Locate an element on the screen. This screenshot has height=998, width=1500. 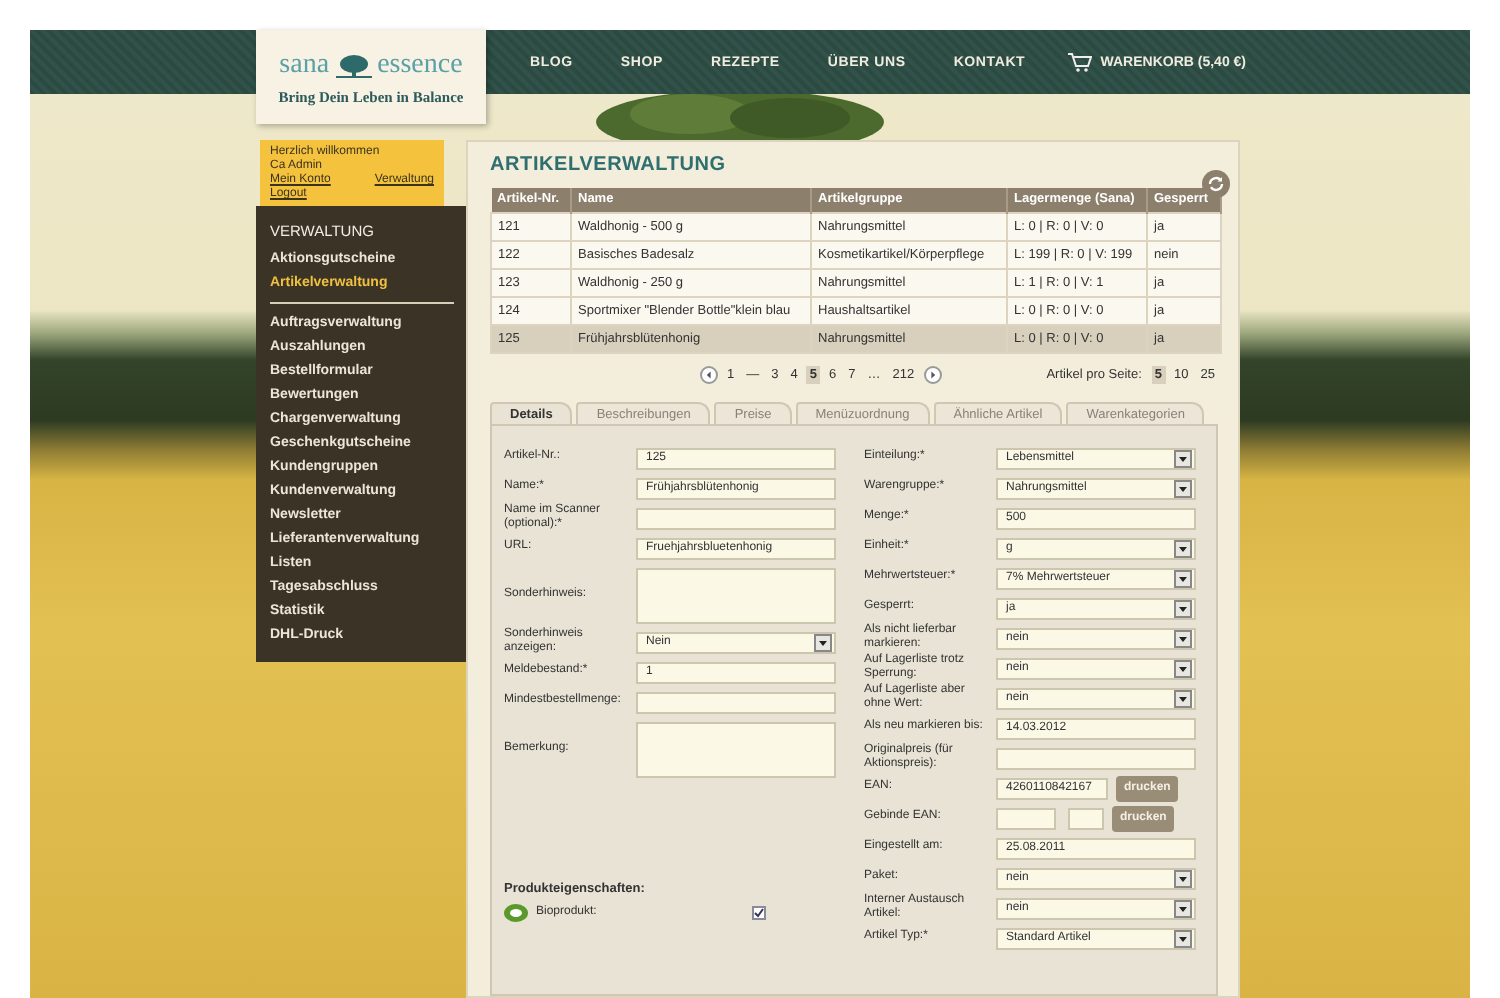
logo-word: essence is located at coordinates (420, 65).